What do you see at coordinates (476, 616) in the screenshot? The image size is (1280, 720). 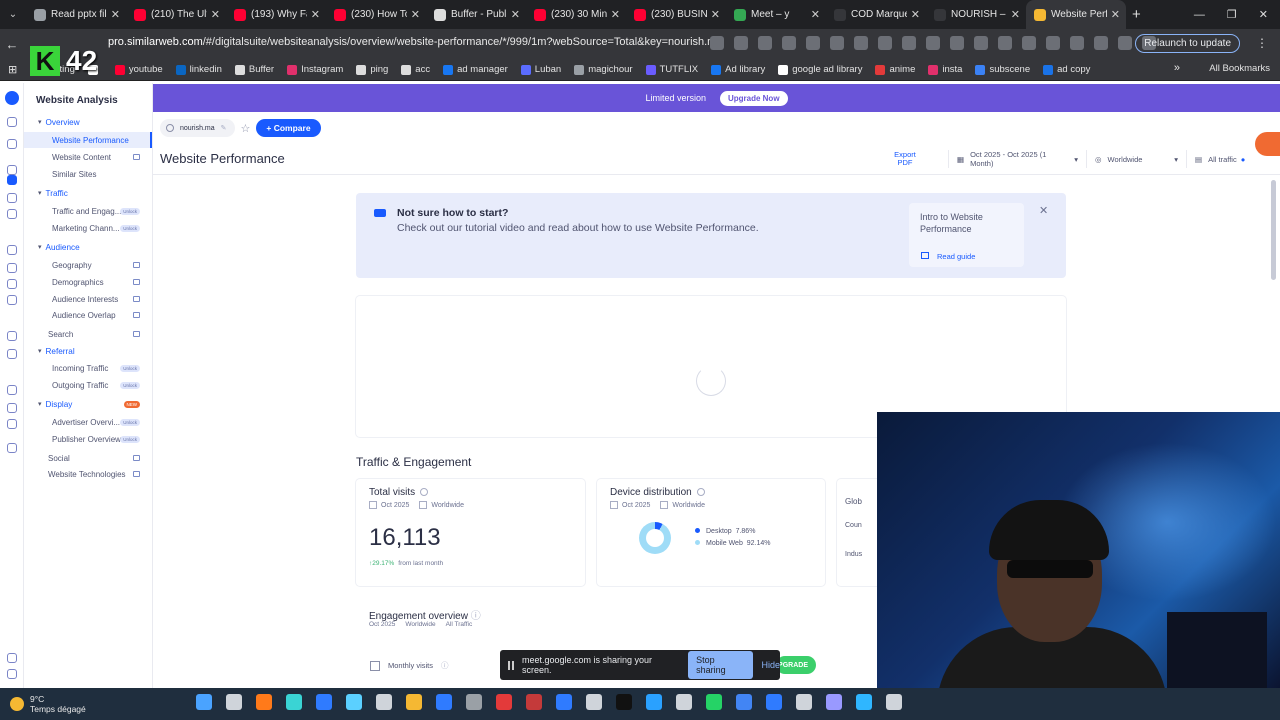 I see `info-icon: ⓘ` at bounding box center [476, 616].